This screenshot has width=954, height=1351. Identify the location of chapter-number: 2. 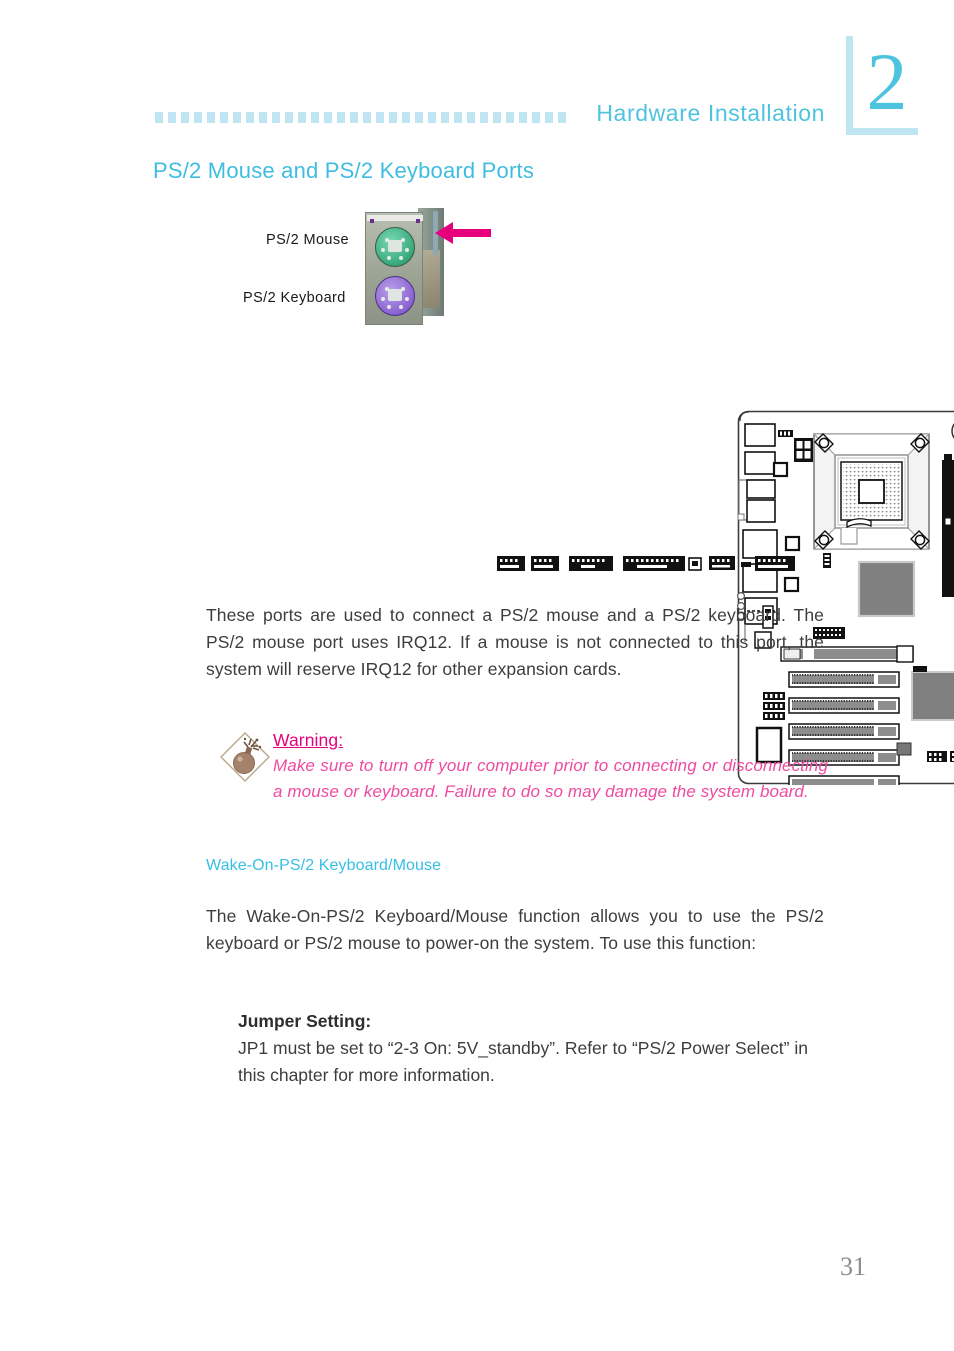
(887, 81).